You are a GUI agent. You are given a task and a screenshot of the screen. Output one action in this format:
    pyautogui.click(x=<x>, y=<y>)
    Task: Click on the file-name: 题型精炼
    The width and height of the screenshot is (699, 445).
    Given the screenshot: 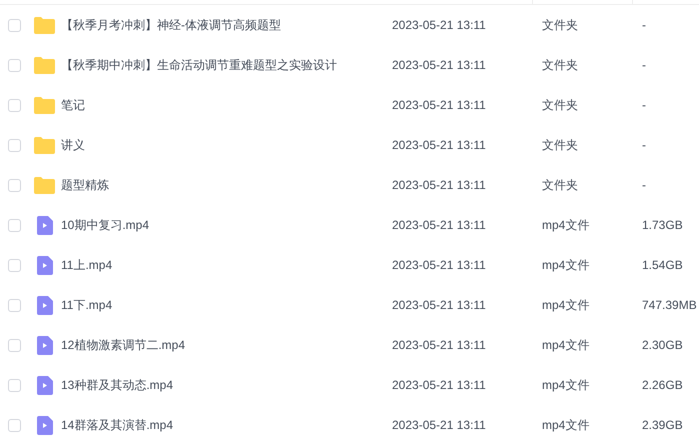 What is the action you would take?
    pyautogui.click(x=85, y=185)
    